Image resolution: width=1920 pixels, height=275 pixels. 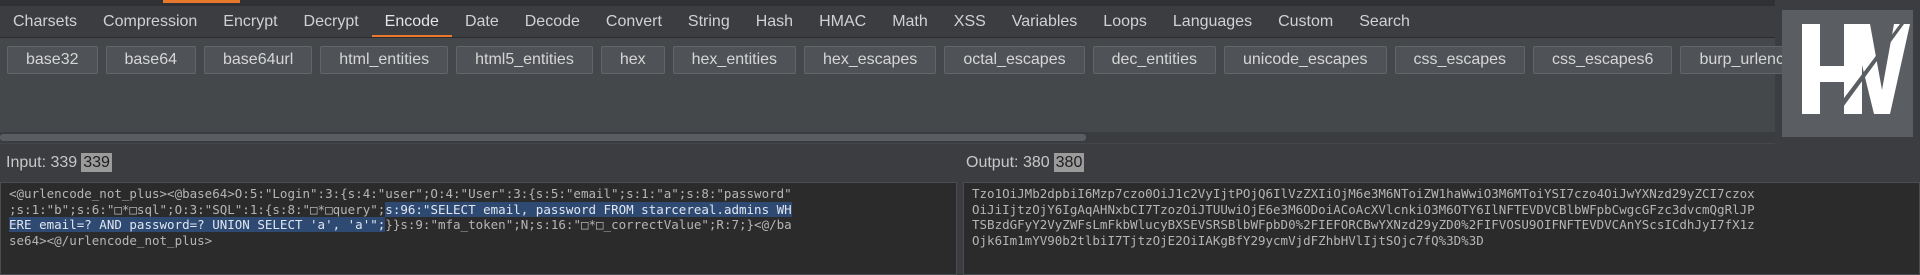 What do you see at coordinates (524, 60) in the screenshot?
I see `html5-entities-button: html5_entities` at bounding box center [524, 60].